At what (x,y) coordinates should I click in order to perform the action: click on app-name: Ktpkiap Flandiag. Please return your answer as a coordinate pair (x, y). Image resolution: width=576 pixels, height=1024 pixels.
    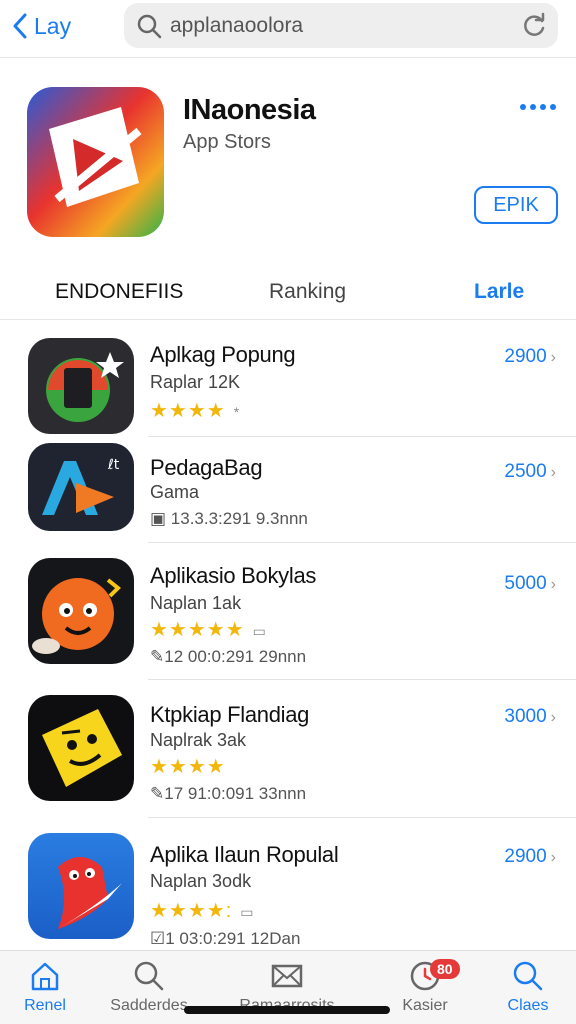
    Looking at the image, I should click on (230, 714).